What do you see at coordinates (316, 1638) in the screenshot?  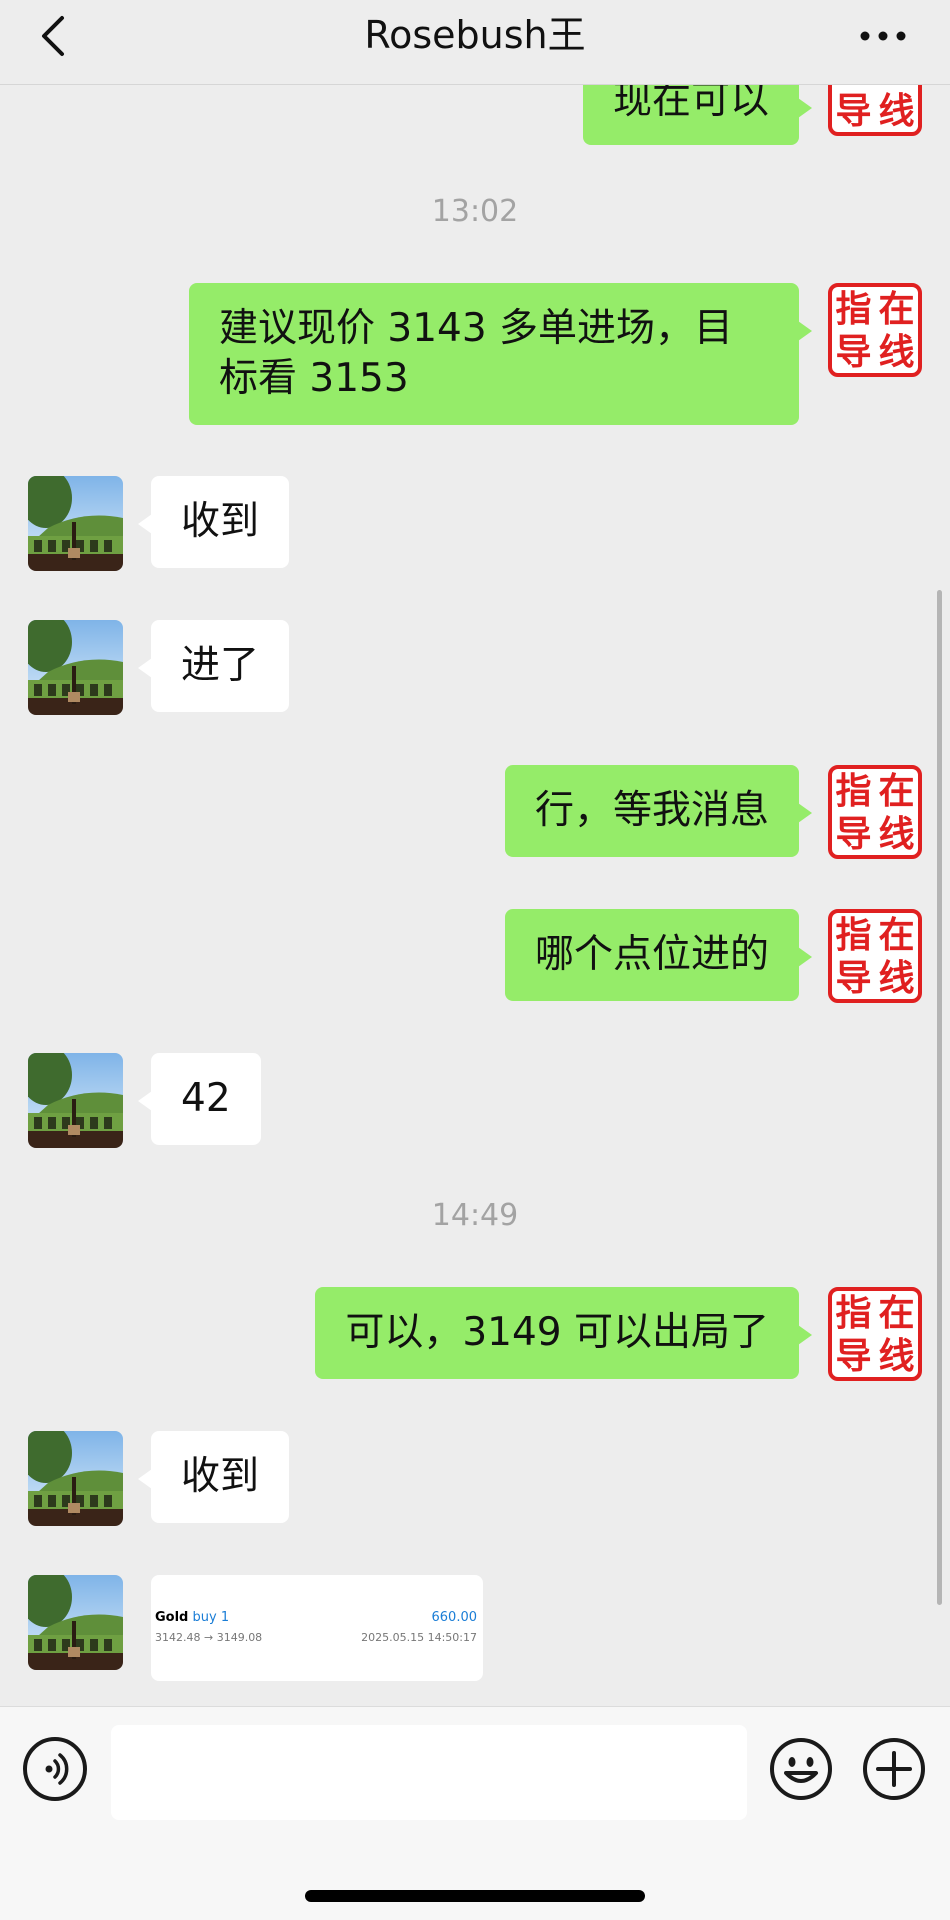 I see `trade-detail-line: 3142.48 → 3149.08 2025.05.15 14:50:17` at bounding box center [316, 1638].